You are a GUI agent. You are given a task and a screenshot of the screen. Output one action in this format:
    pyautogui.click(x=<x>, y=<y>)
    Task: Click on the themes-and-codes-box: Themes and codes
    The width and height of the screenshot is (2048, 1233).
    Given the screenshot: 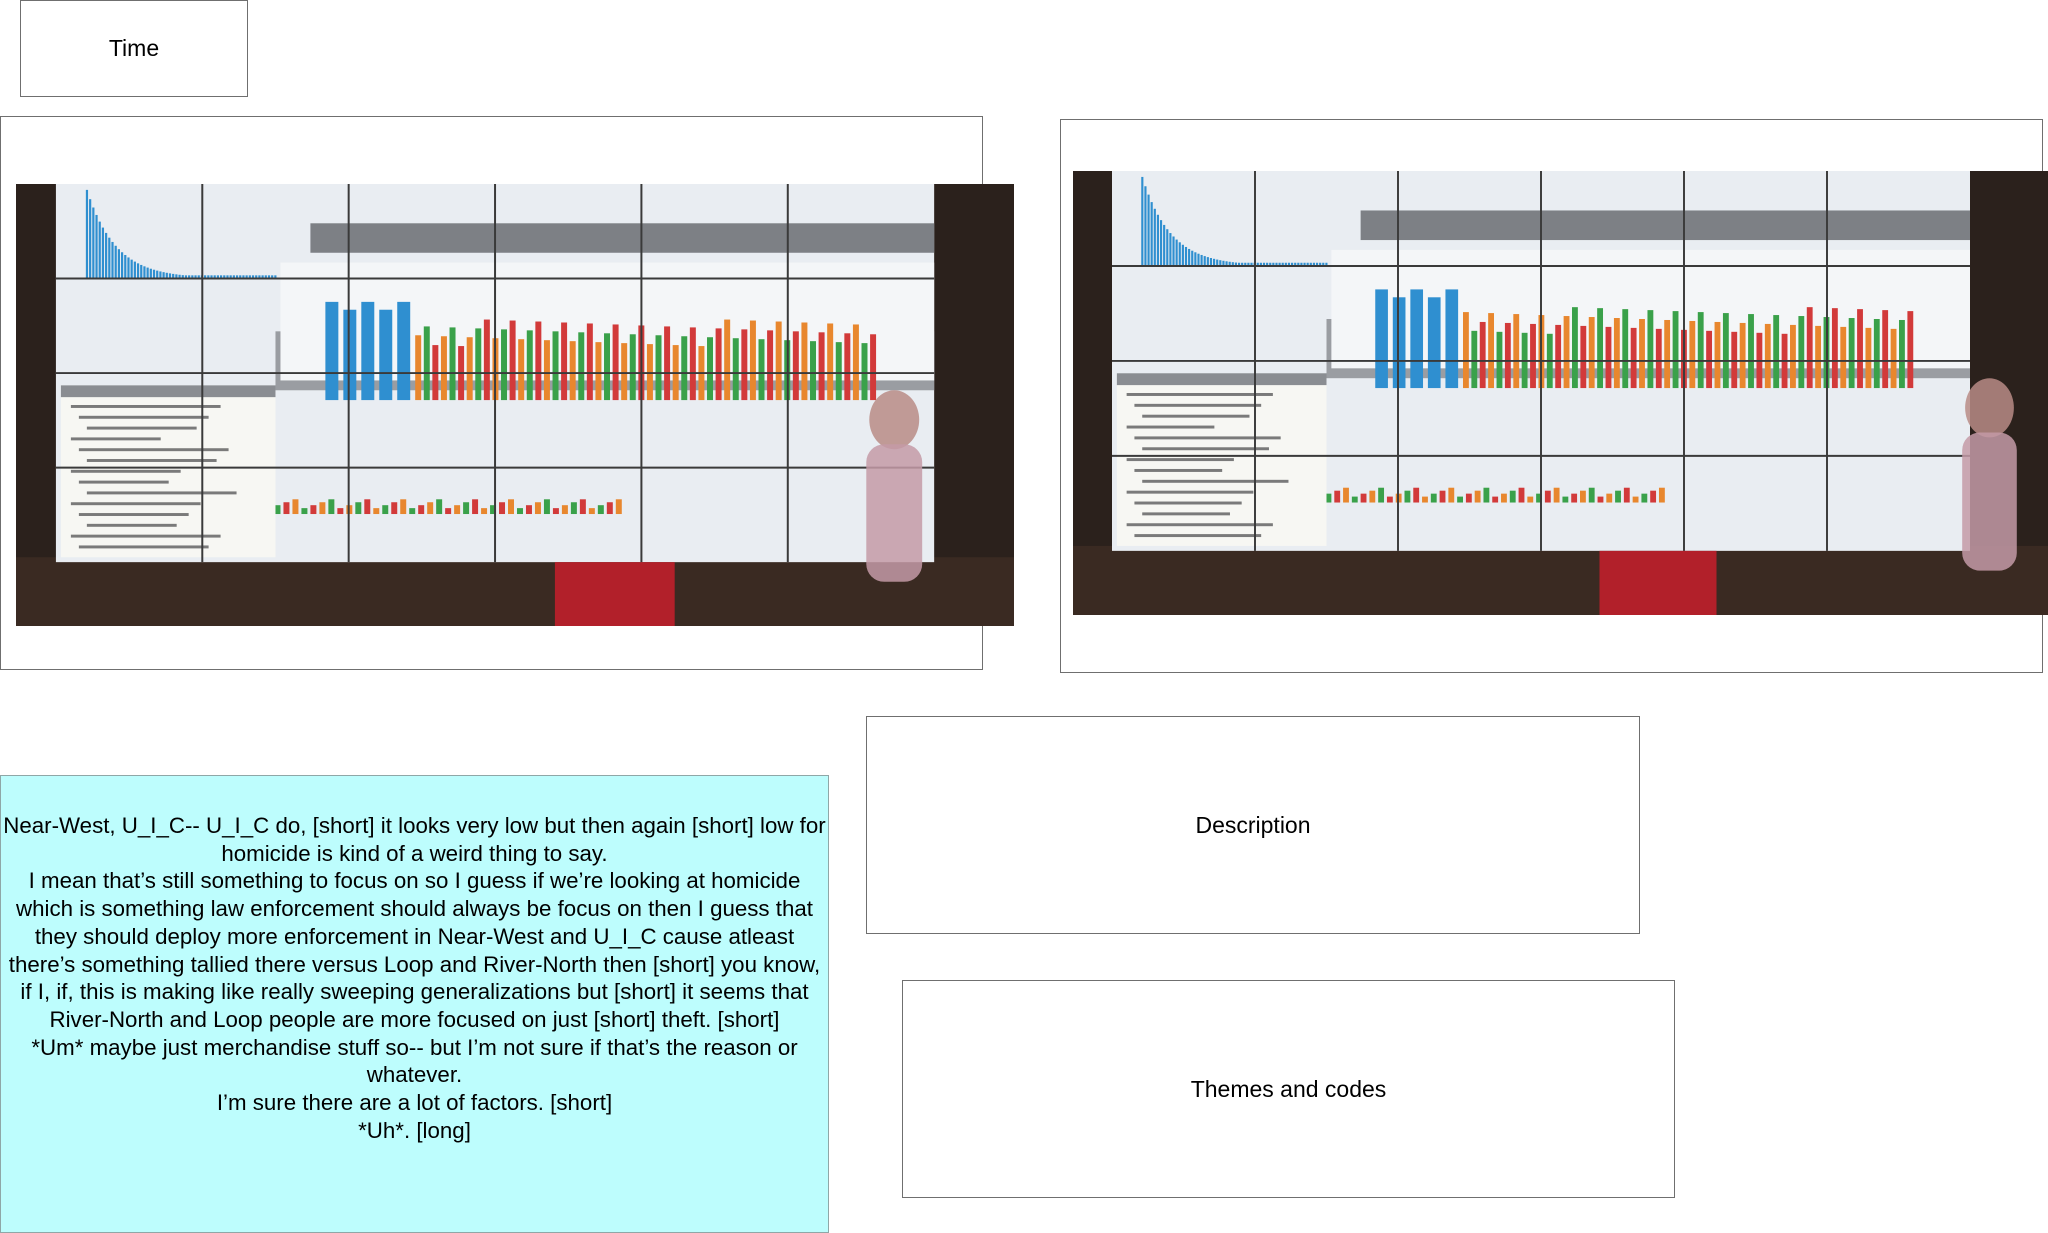 What is the action you would take?
    pyautogui.click(x=1288, y=1089)
    